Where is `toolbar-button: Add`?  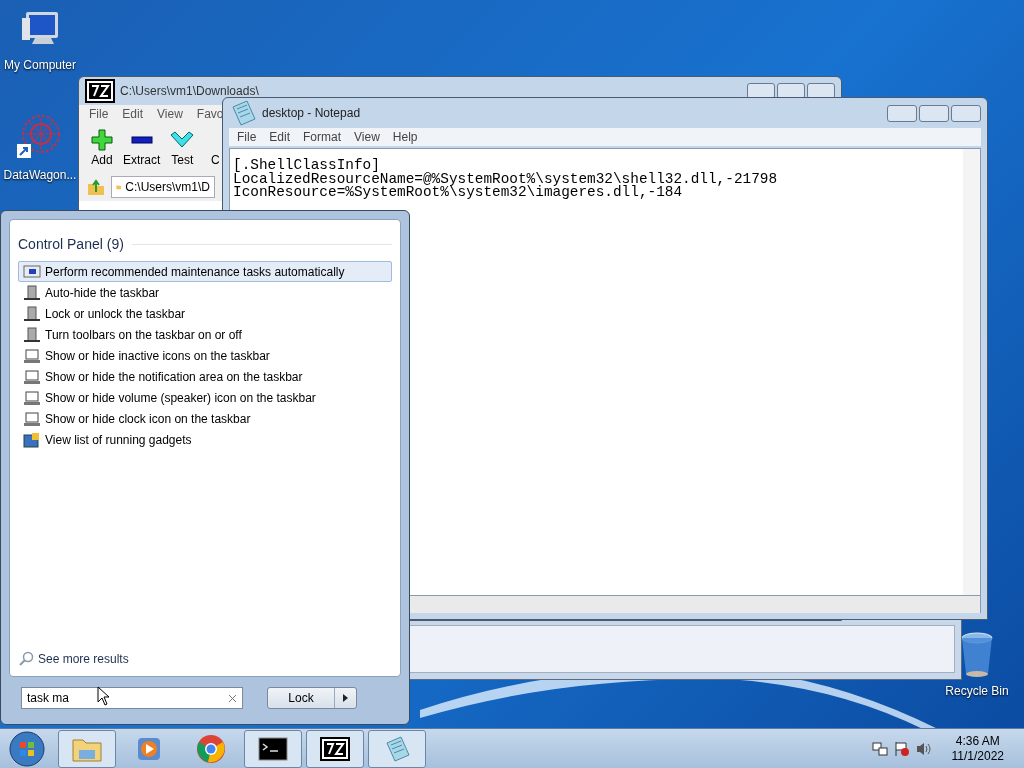 toolbar-button: Add is located at coordinates (102, 151).